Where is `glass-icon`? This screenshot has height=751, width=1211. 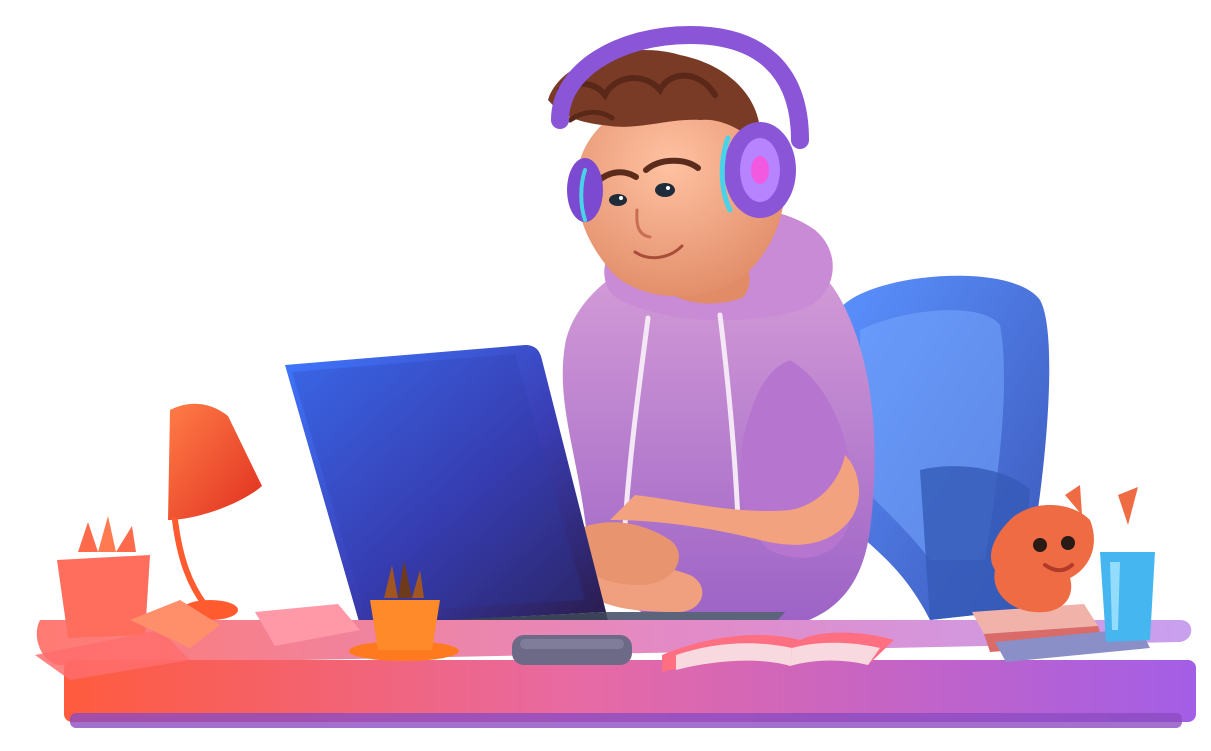
glass-icon is located at coordinates (1127, 597).